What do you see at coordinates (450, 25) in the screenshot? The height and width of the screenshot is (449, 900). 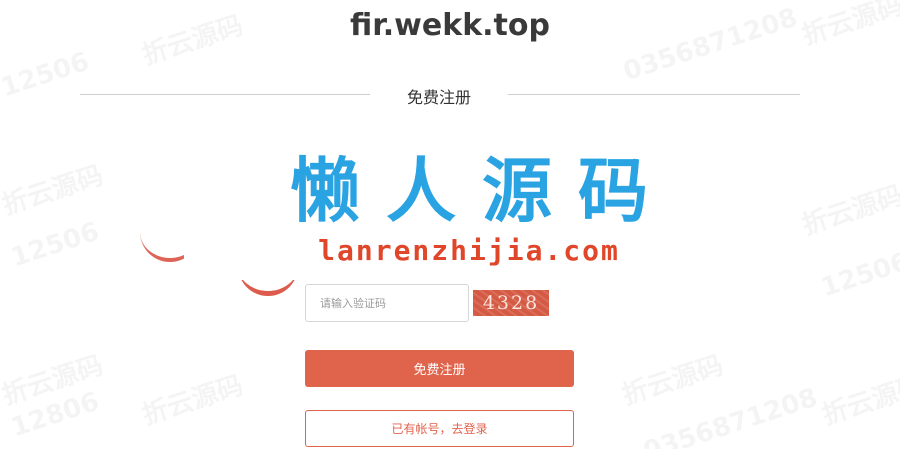 I see `site-title: fir.wekk.top` at bounding box center [450, 25].